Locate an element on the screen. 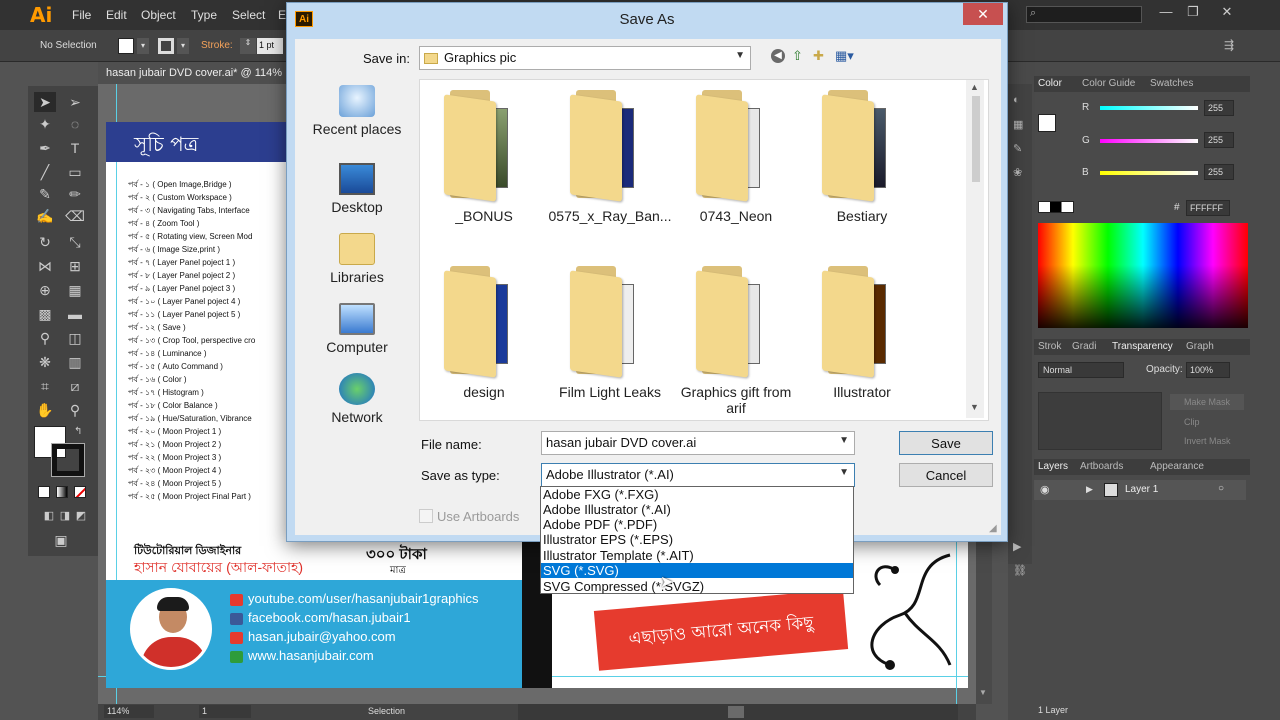 The image size is (1280, 720). stroke-swatch is located at coordinates (166, 46).